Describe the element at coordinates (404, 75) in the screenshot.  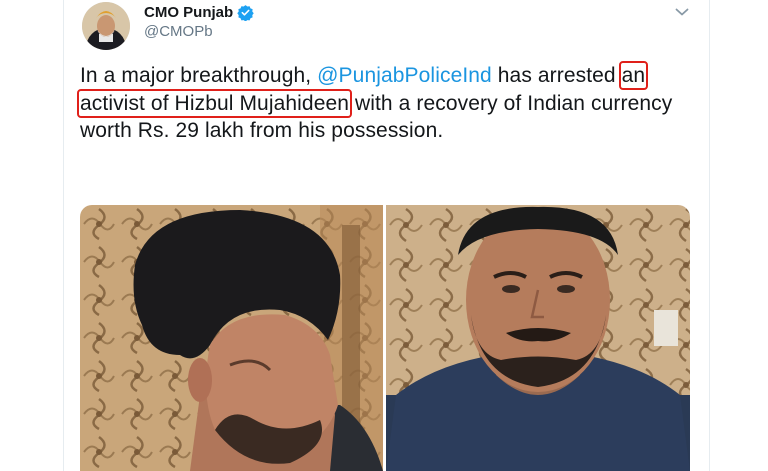
I see `mention-link: @PunjabPoliceInd` at that location.